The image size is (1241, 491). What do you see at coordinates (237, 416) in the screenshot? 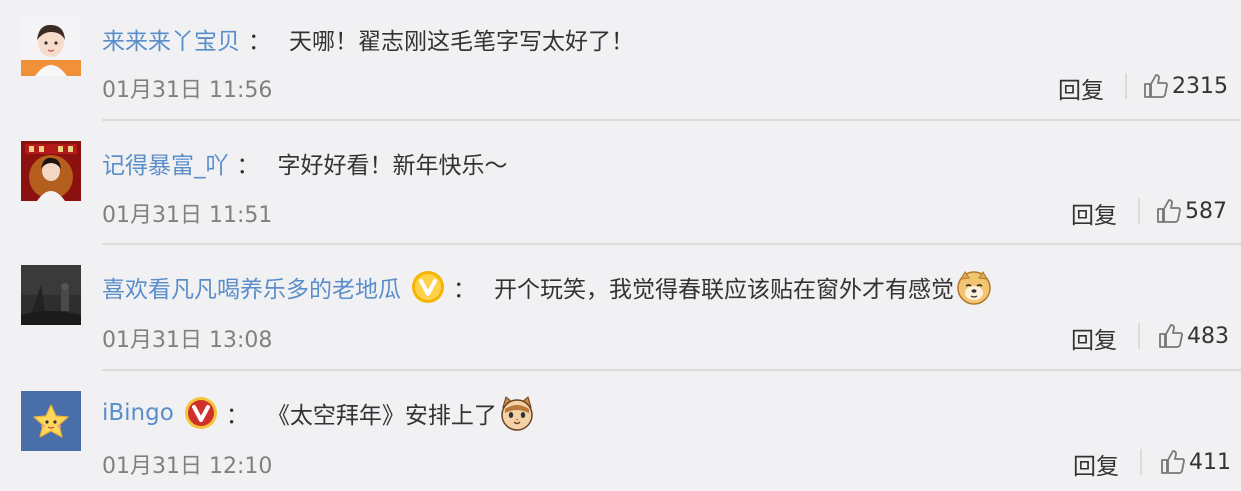
I see `colon: ：` at bounding box center [237, 416].